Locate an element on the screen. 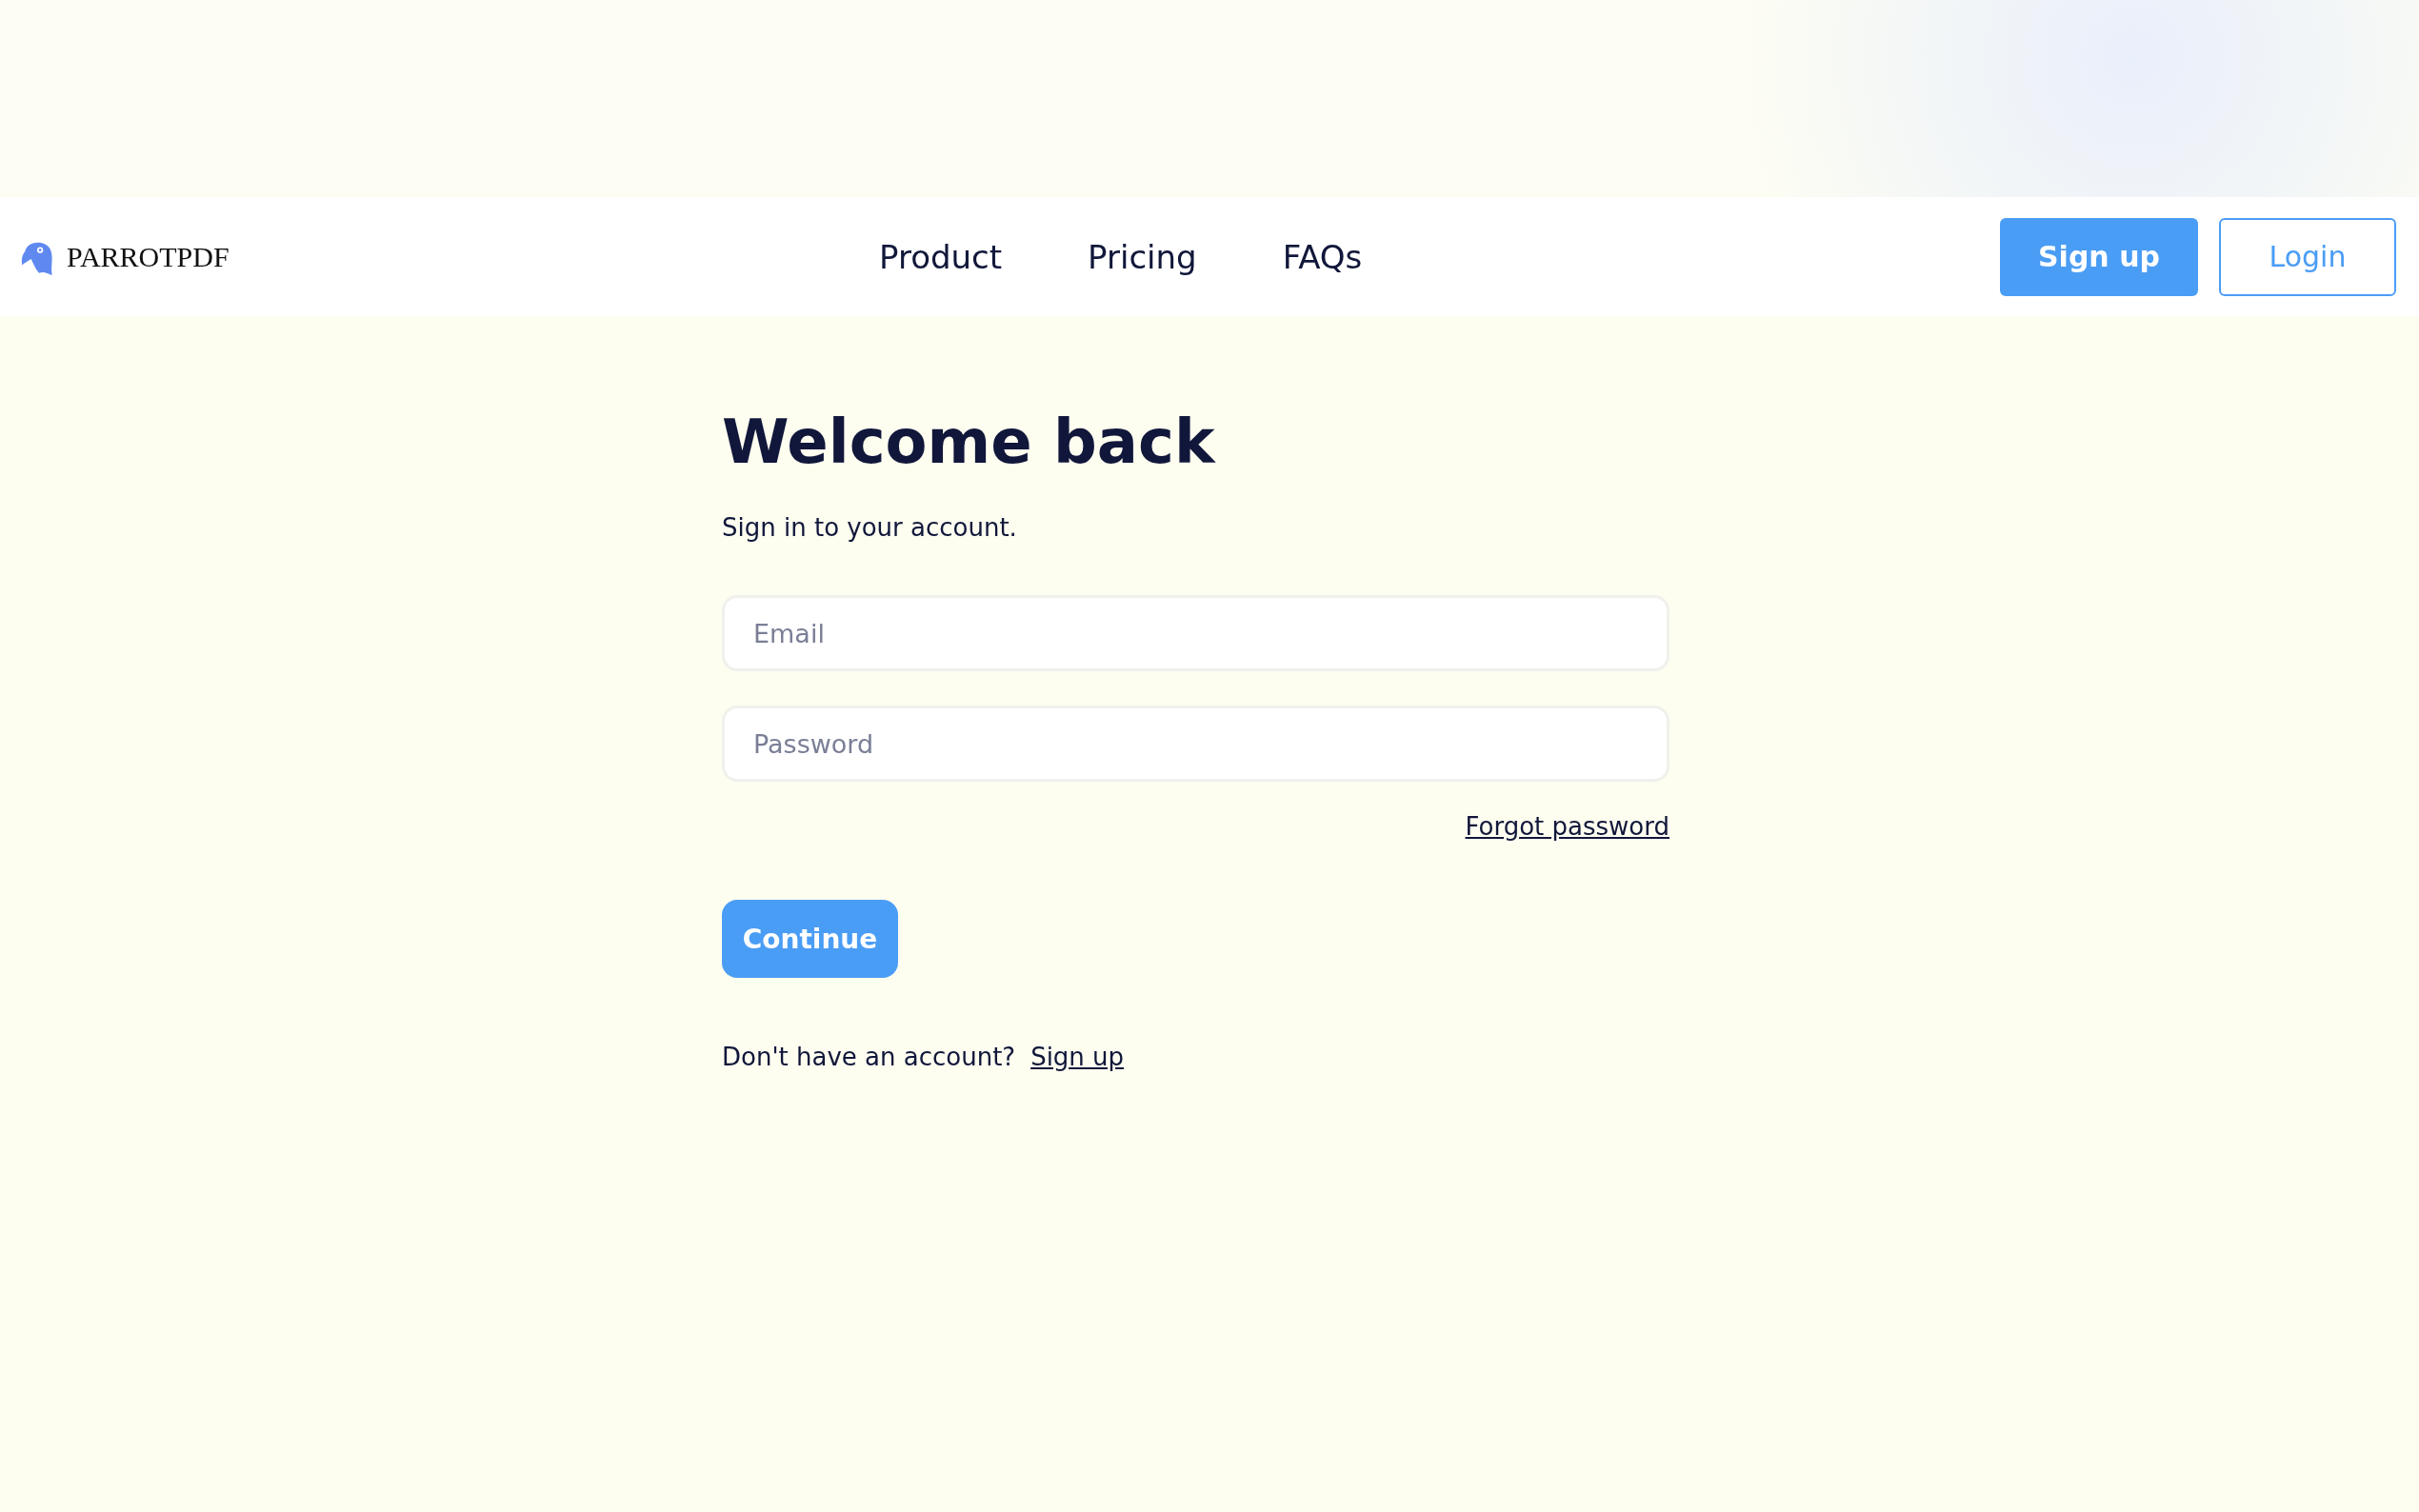 This screenshot has width=2419, height=1512. input-field: Password is located at coordinates (1195, 744).